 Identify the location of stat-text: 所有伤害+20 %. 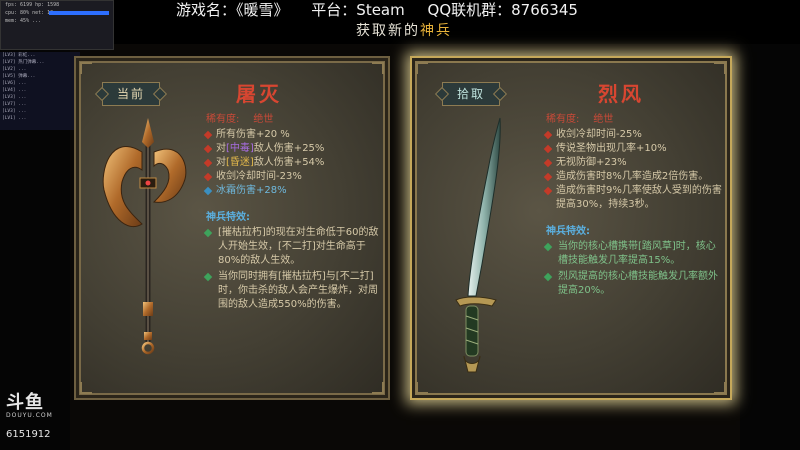
(253, 134).